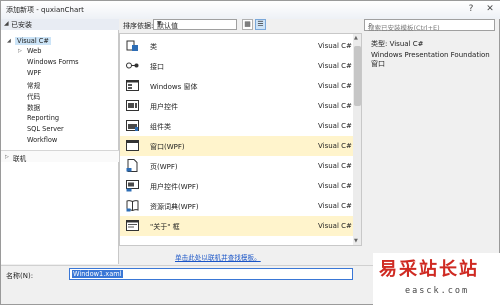 This screenshot has height=305, width=500. Describe the element at coordinates (356, 38) in the screenshot. I see `scroll-up-icon: ▲` at that location.